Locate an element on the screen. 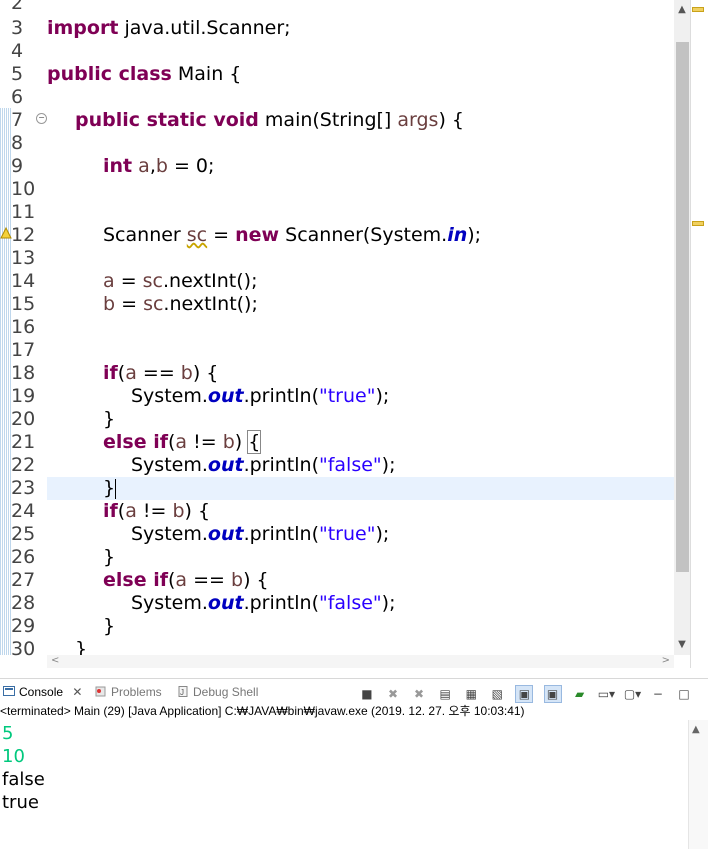  svg-text: J is located at coordinates (182, 692).